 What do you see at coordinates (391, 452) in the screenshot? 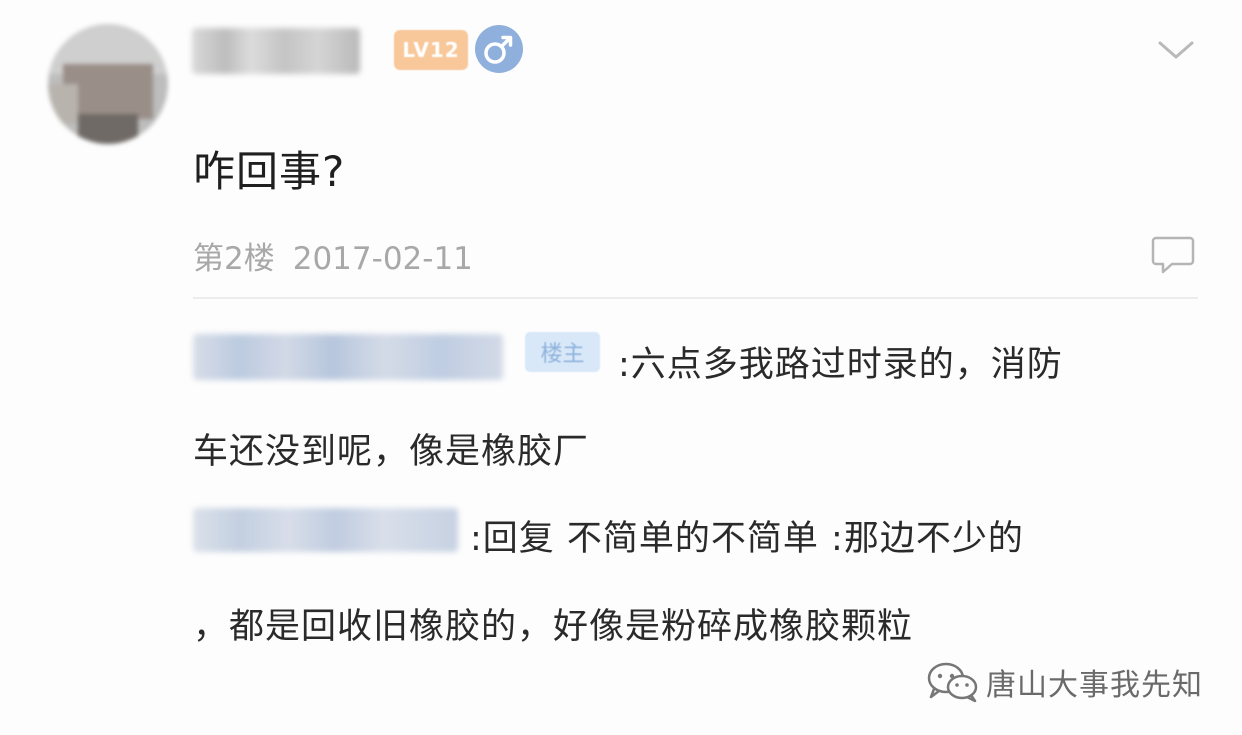
I see `reply-text: 车还没到呢，像是橡胶厂` at bounding box center [391, 452].